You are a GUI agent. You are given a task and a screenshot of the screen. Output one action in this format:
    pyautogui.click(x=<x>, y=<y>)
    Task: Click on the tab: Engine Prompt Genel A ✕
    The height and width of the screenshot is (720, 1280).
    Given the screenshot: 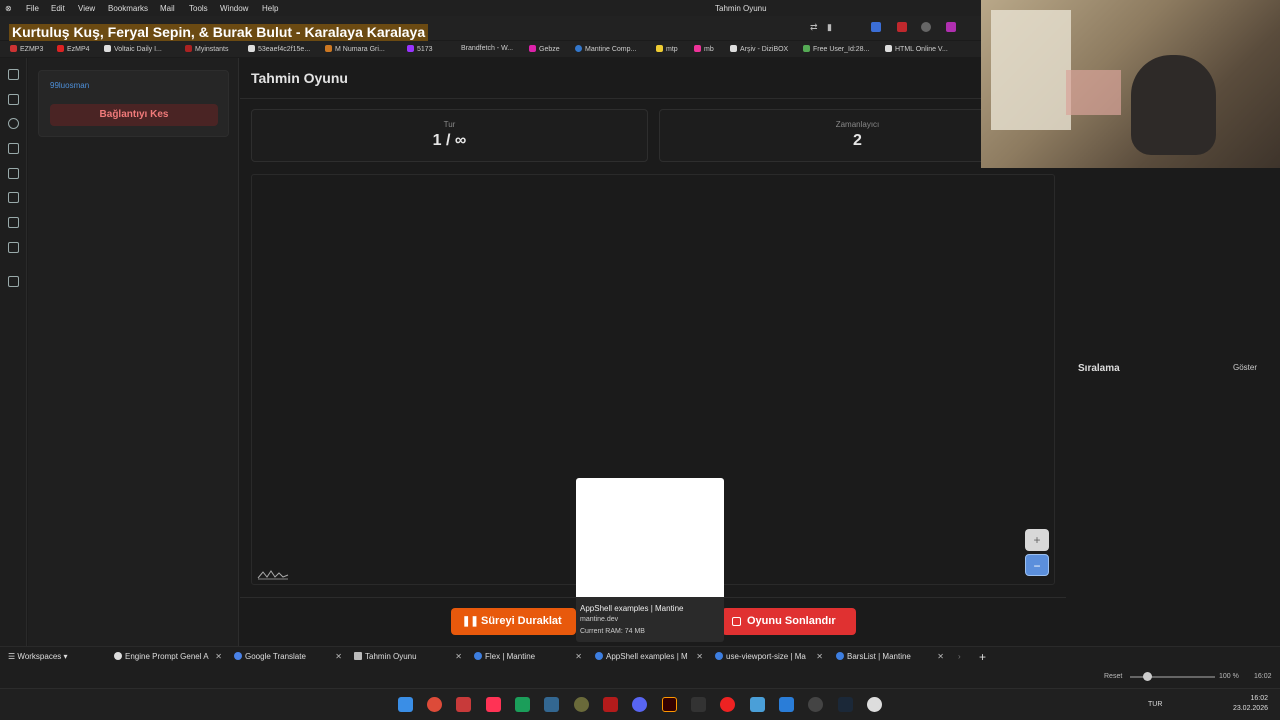 What is the action you would take?
    pyautogui.click(x=168, y=657)
    